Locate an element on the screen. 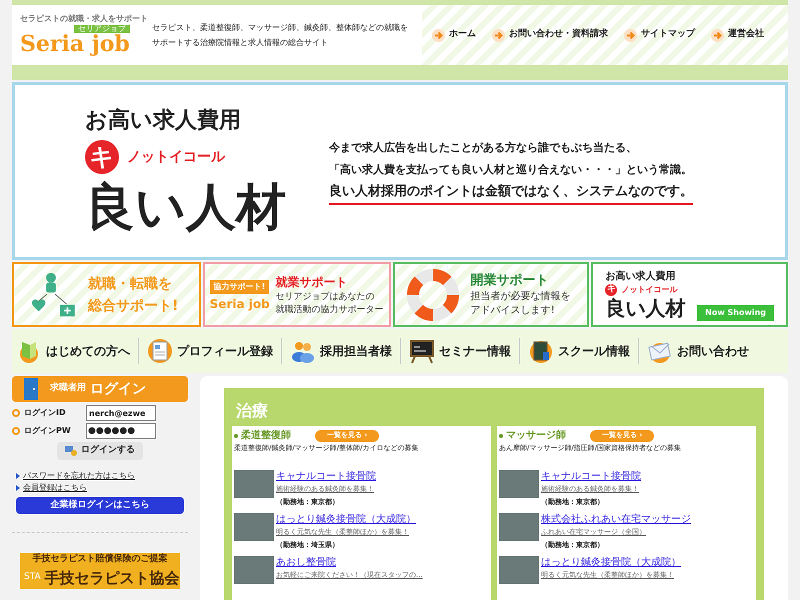 The width and height of the screenshot is (800, 600). banner: 開業サポート 担当者が必要な情報を アドバイスします! is located at coordinates (491, 294).